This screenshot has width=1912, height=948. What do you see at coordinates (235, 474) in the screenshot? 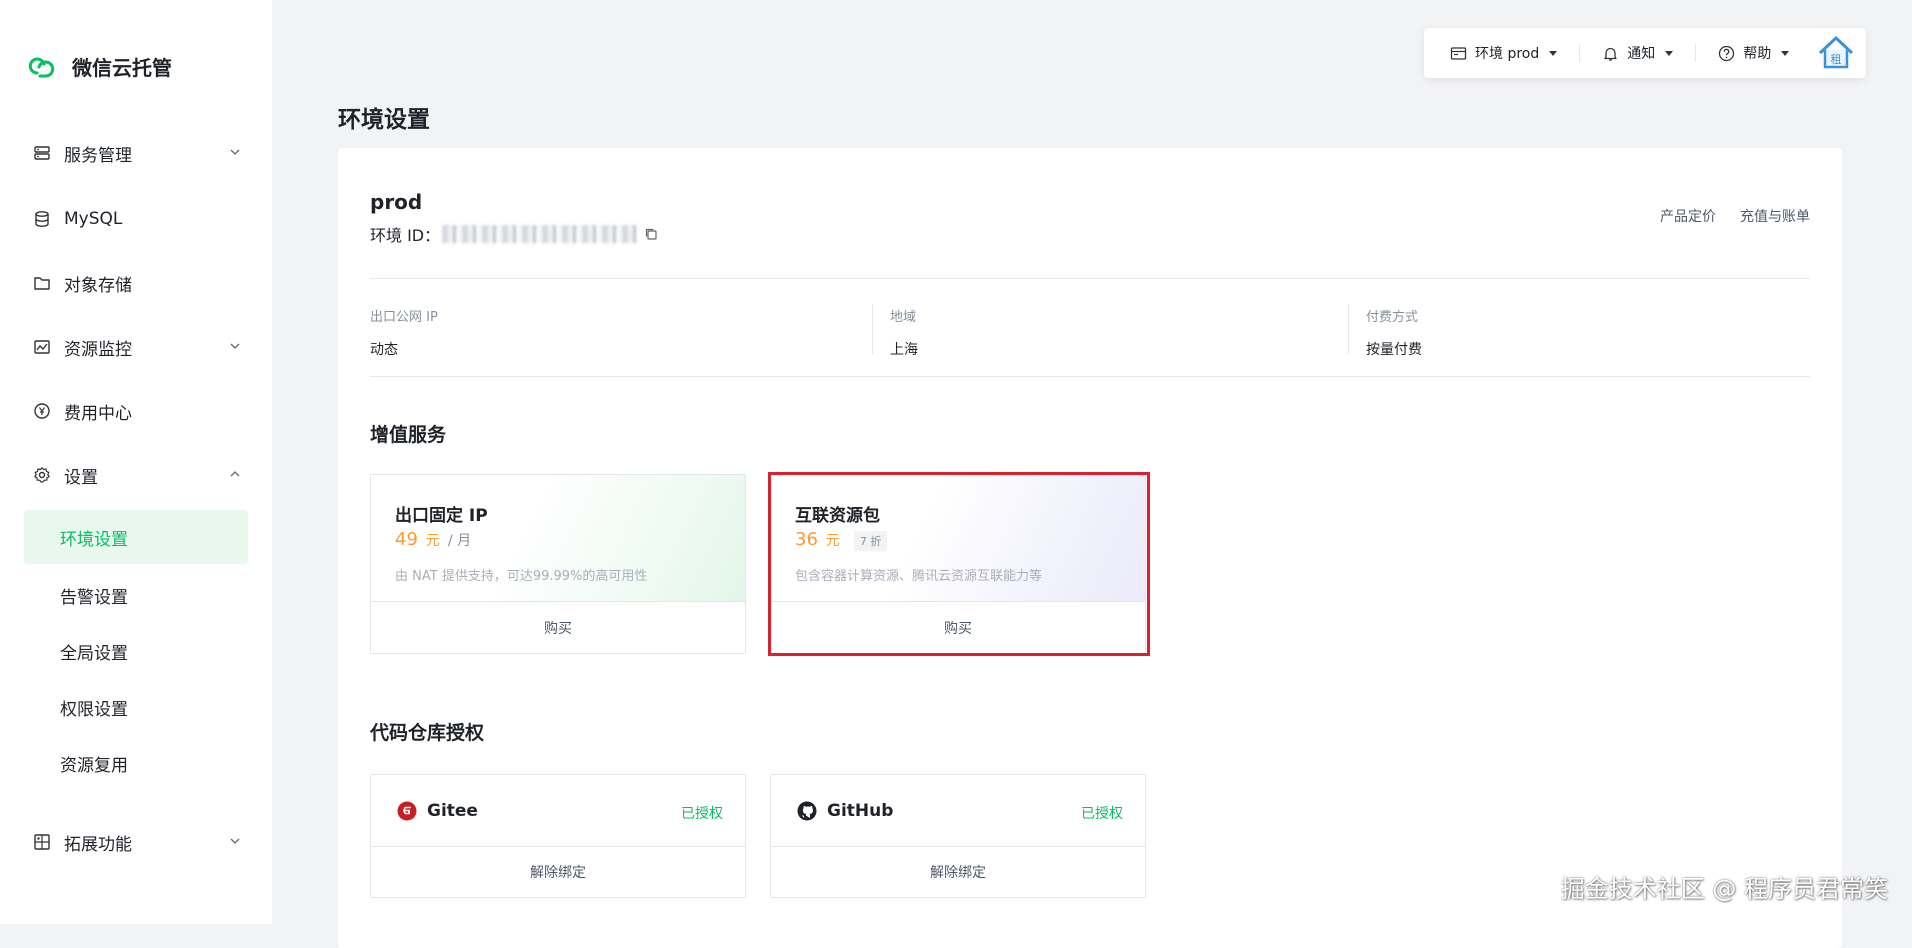
I see `chevron-up-icon` at bounding box center [235, 474].